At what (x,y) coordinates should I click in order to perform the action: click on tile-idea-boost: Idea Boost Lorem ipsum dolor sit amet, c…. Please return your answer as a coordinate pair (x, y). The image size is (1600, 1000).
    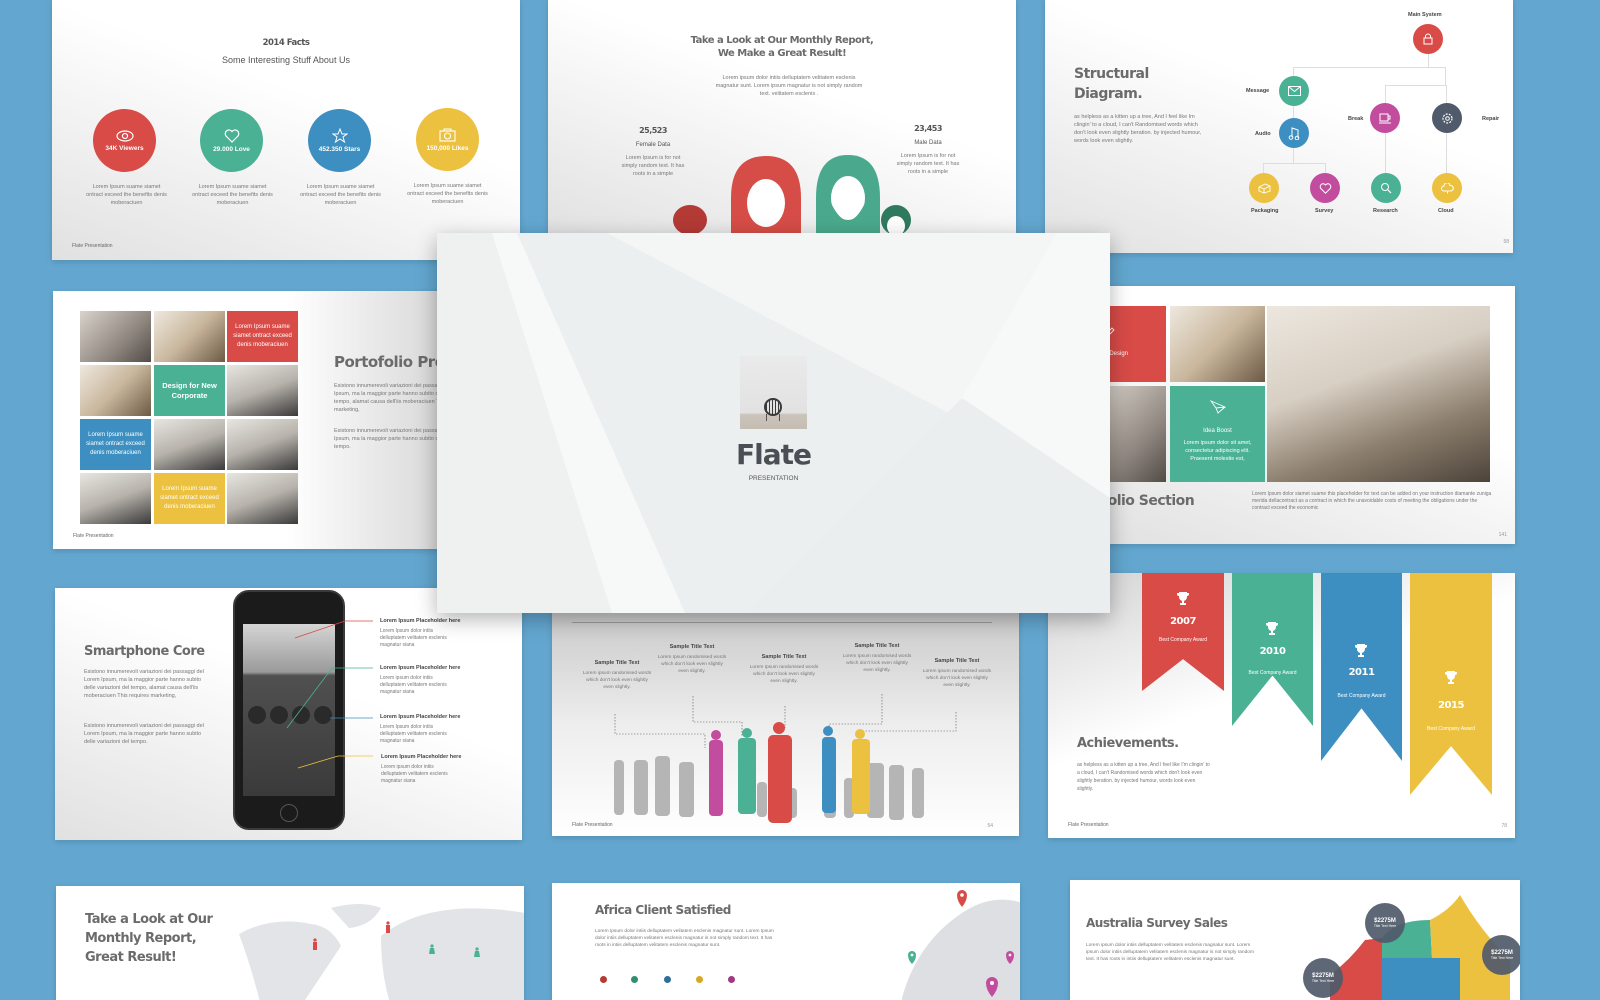
    Looking at the image, I should click on (1217, 434).